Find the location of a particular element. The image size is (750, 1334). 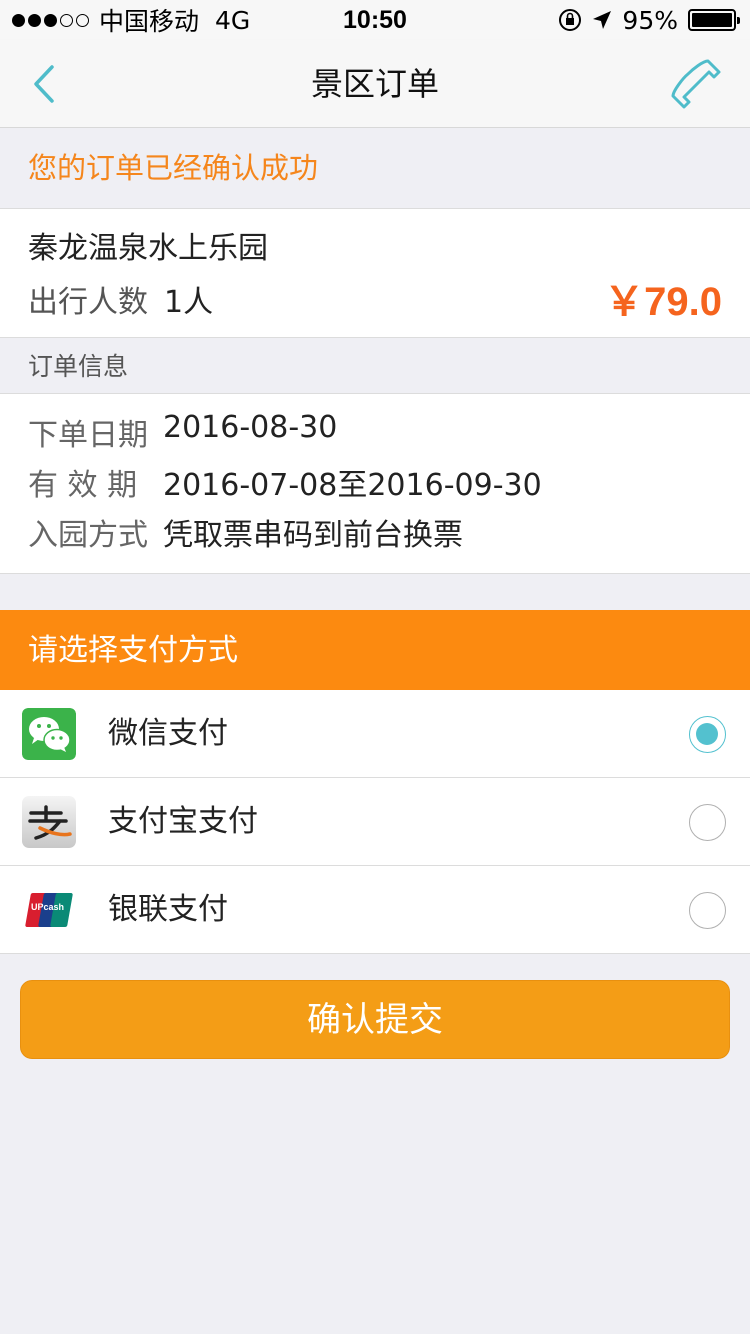

radio-wechat is located at coordinates (707, 734).